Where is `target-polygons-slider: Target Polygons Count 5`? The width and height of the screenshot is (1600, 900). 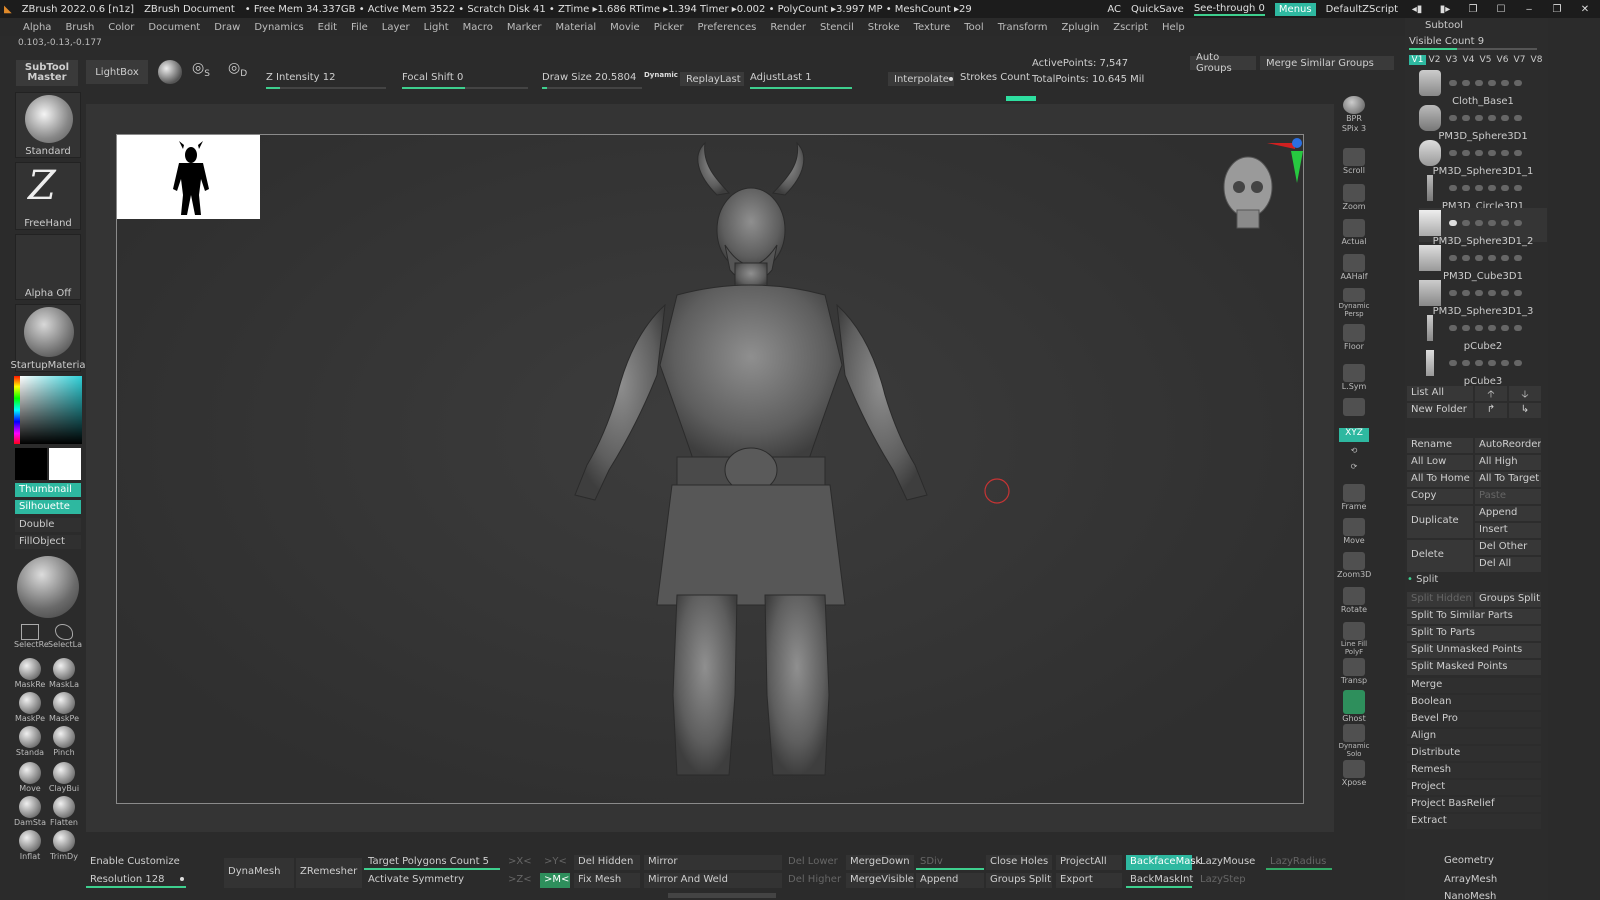 target-polygons-slider: Target Polygons Count 5 is located at coordinates (432, 862).